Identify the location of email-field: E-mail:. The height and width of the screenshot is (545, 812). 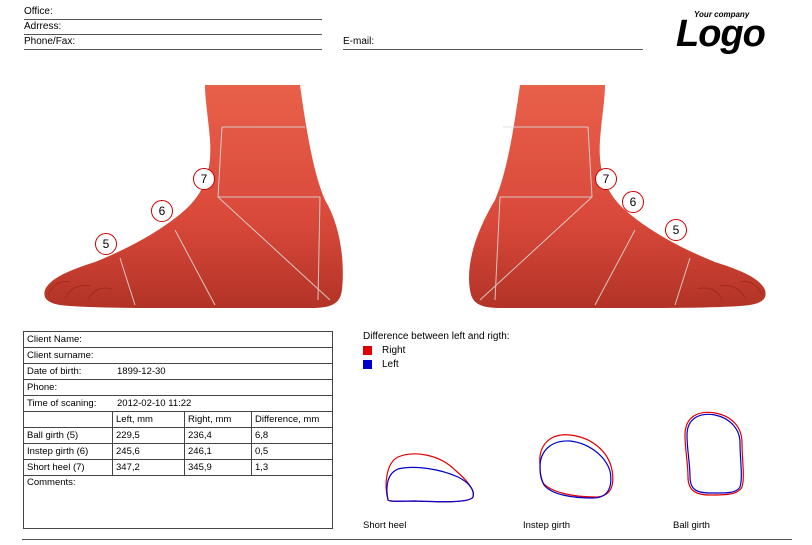
(493, 43).